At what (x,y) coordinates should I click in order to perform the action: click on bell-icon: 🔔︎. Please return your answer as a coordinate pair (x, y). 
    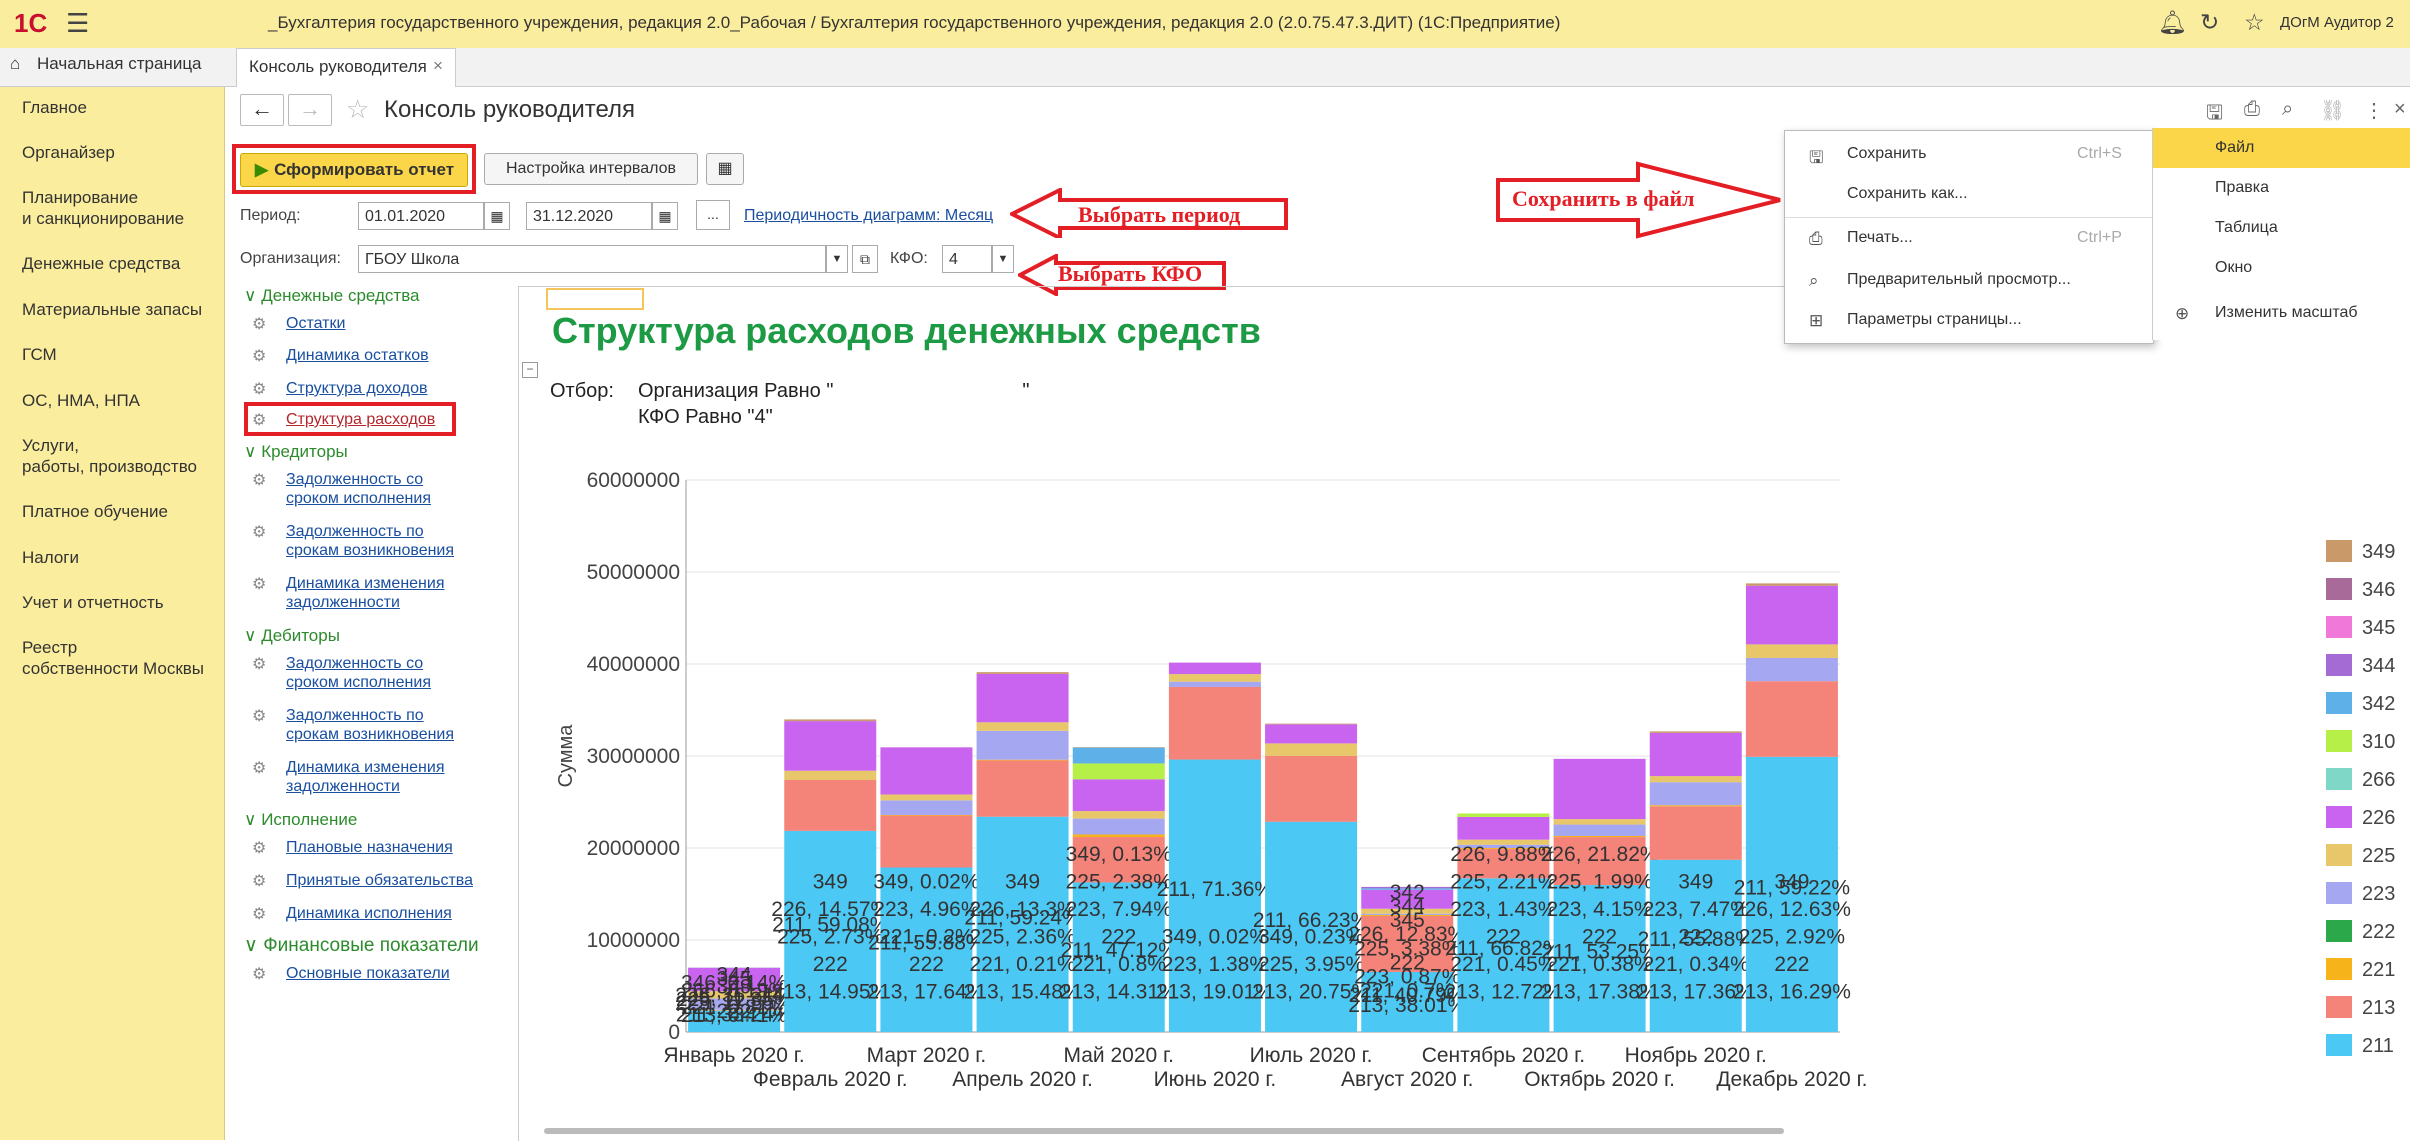
    Looking at the image, I should click on (2172, 22).